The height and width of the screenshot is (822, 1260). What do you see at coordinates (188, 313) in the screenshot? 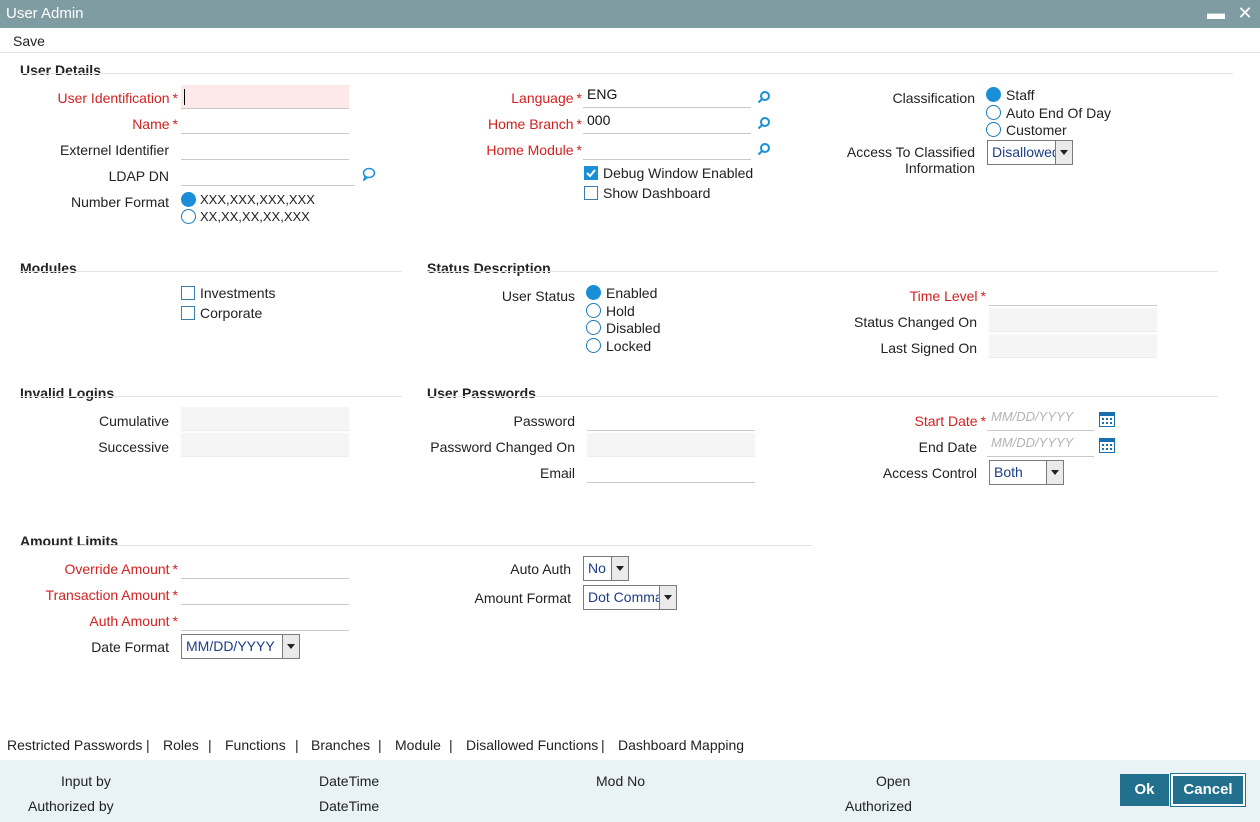
I see `module-corporate-checkbox` at bounding box center [188, 313].